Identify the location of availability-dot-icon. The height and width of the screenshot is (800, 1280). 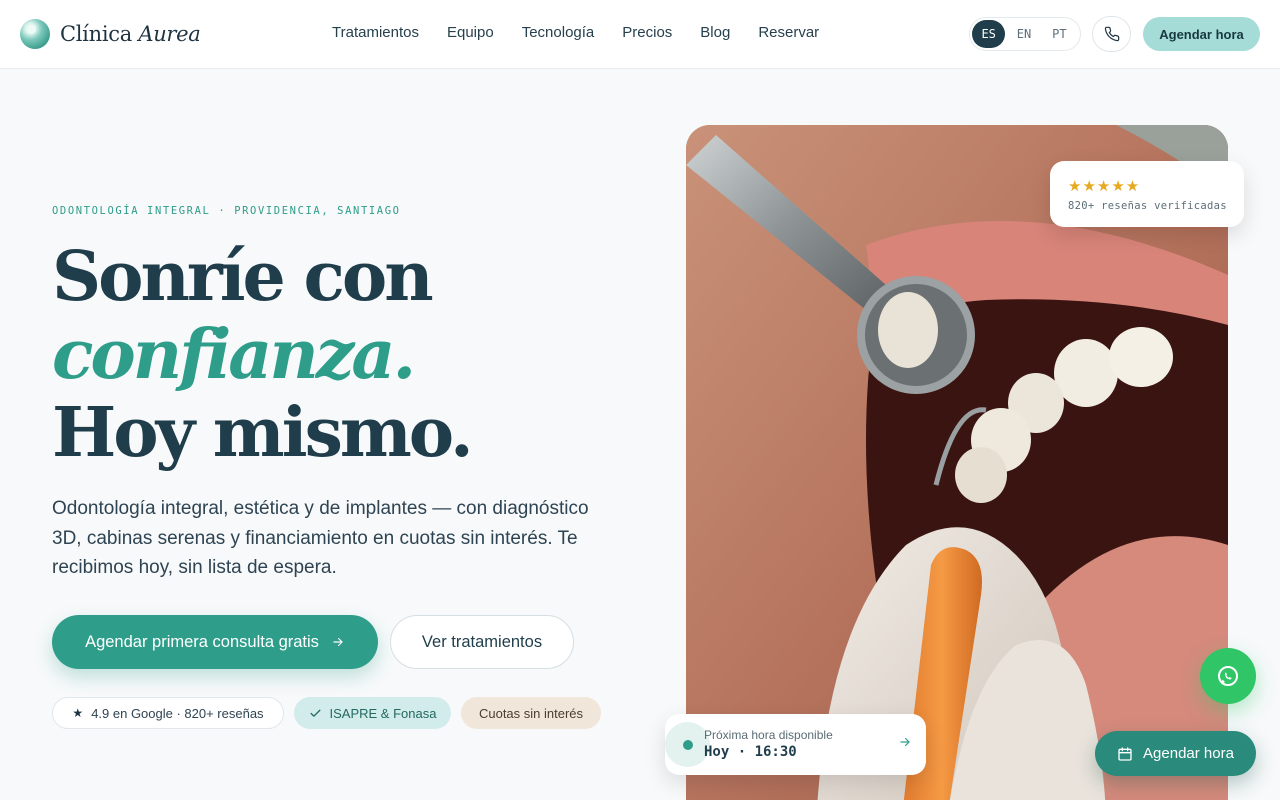
(687, 744).